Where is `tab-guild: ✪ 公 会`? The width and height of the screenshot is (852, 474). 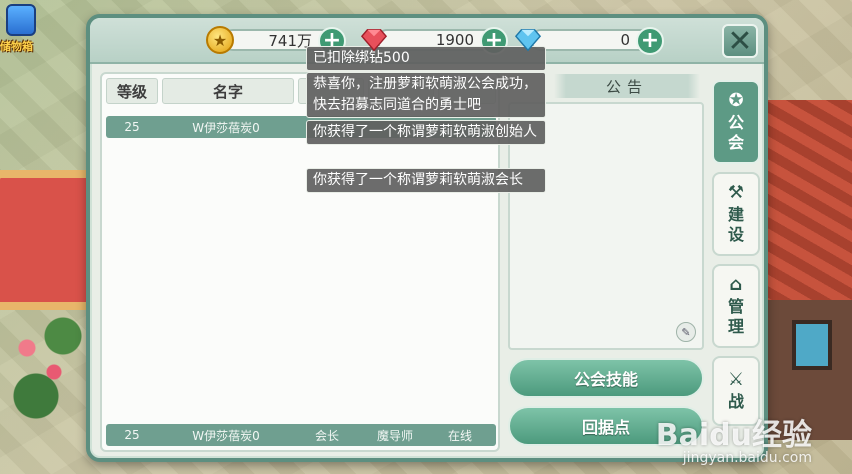
tab-guild: ✪ 公 会 is located at coordinates (736, 122).